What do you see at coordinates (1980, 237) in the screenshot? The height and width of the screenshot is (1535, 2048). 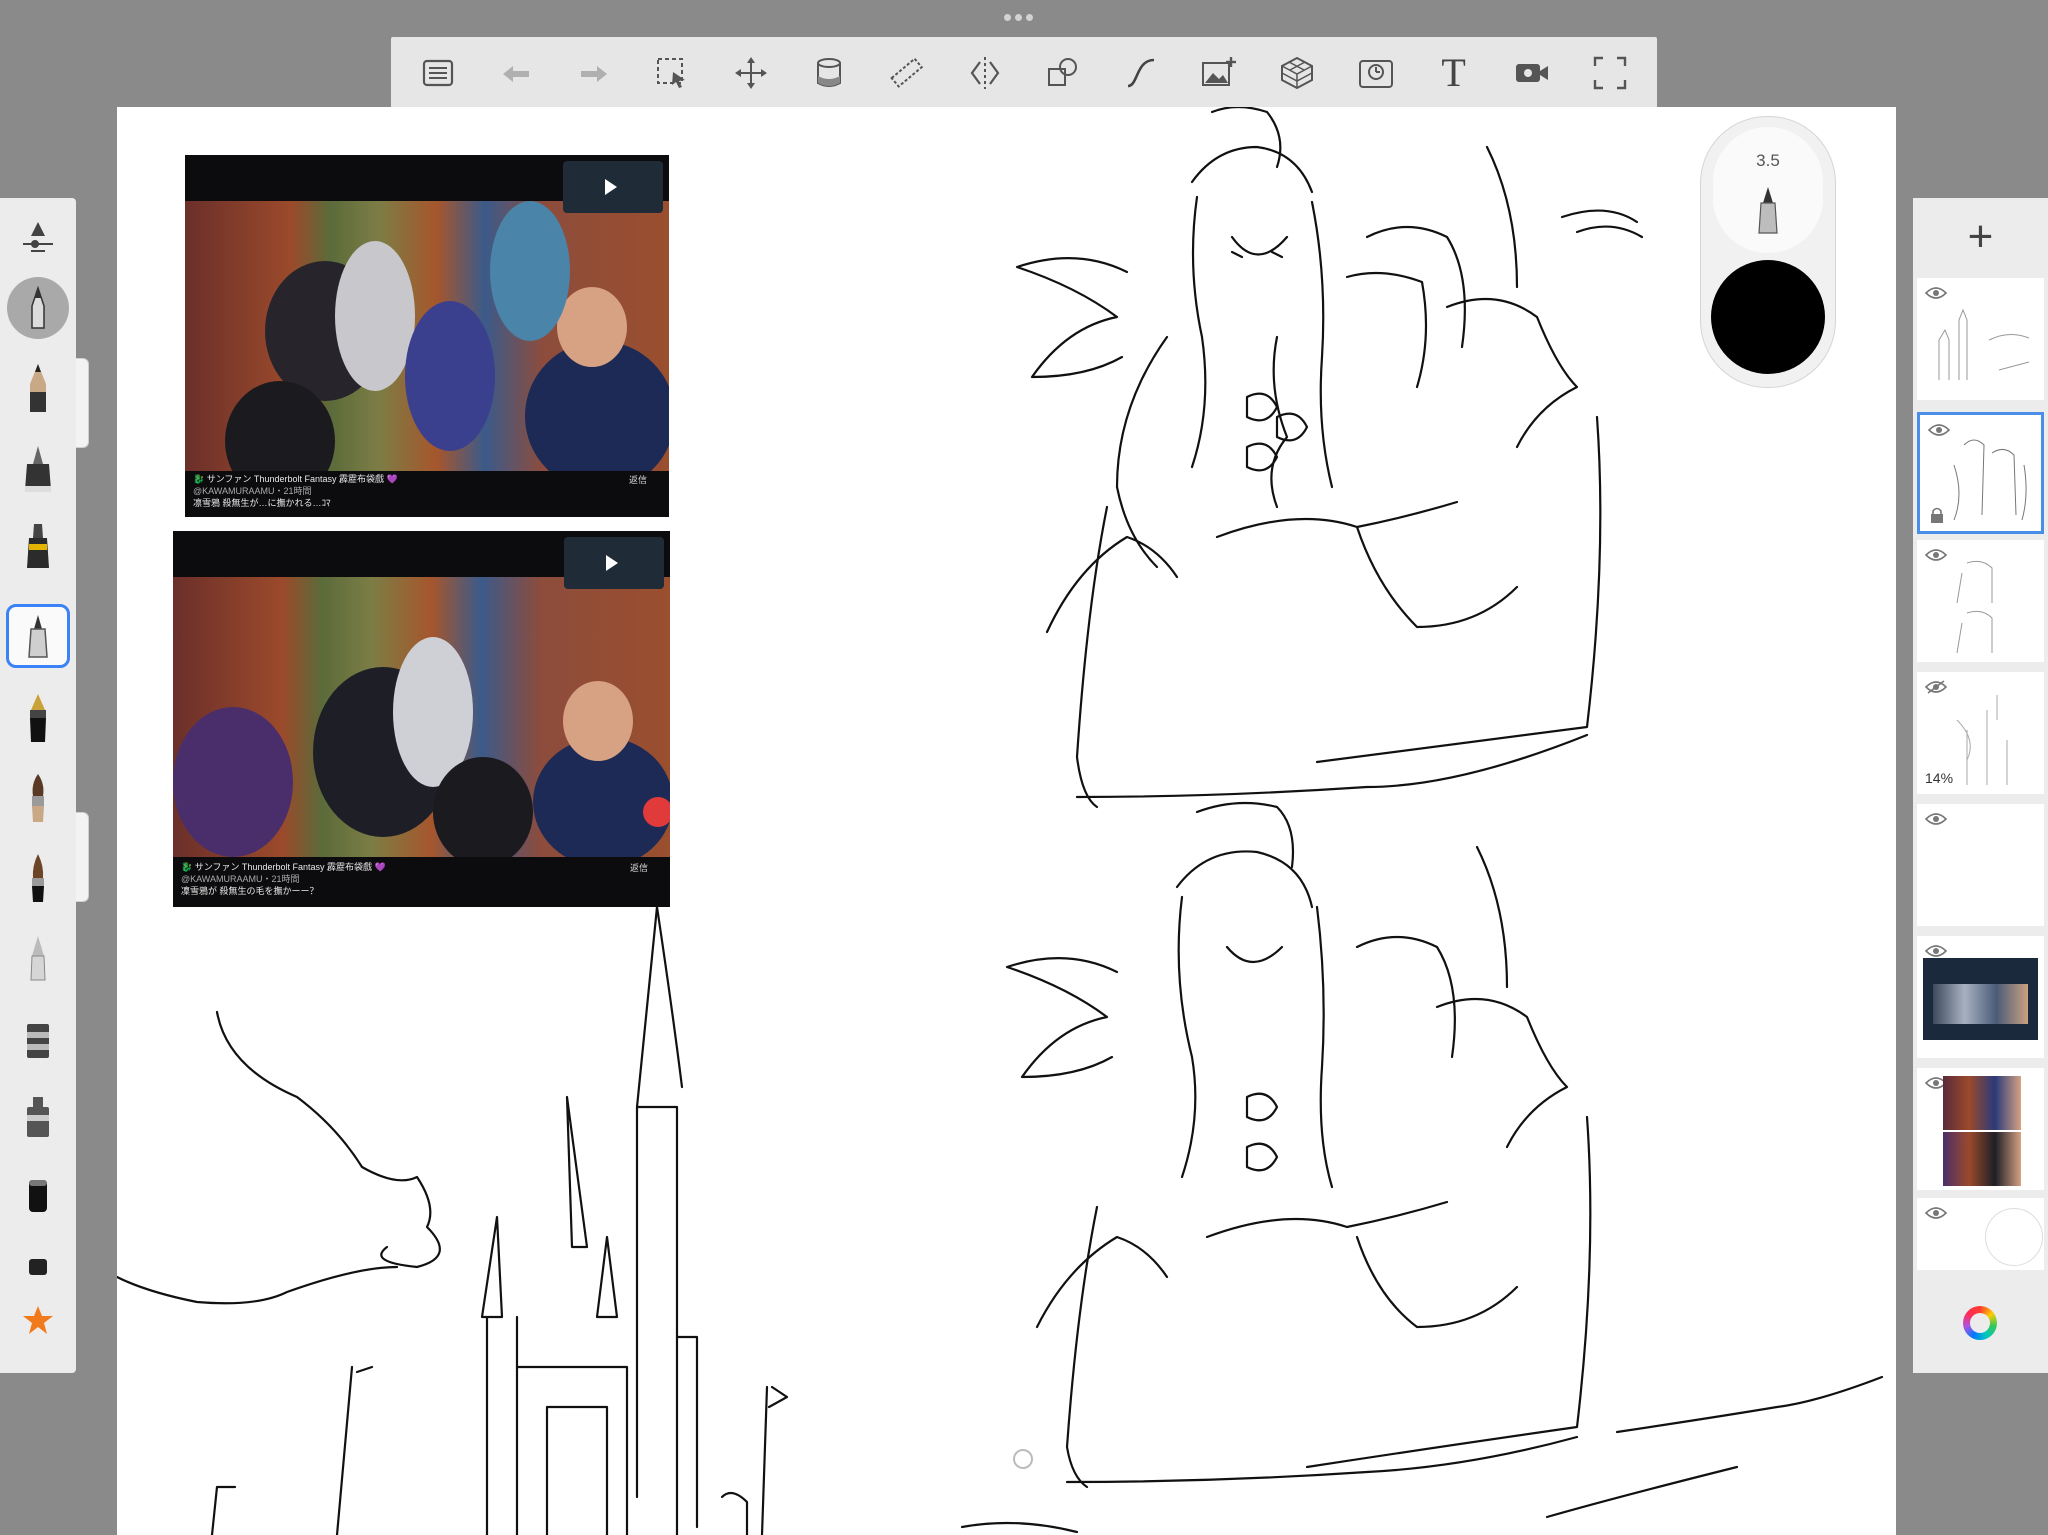 I see `add-layer-button: +` at bounding box center [1980, 237].